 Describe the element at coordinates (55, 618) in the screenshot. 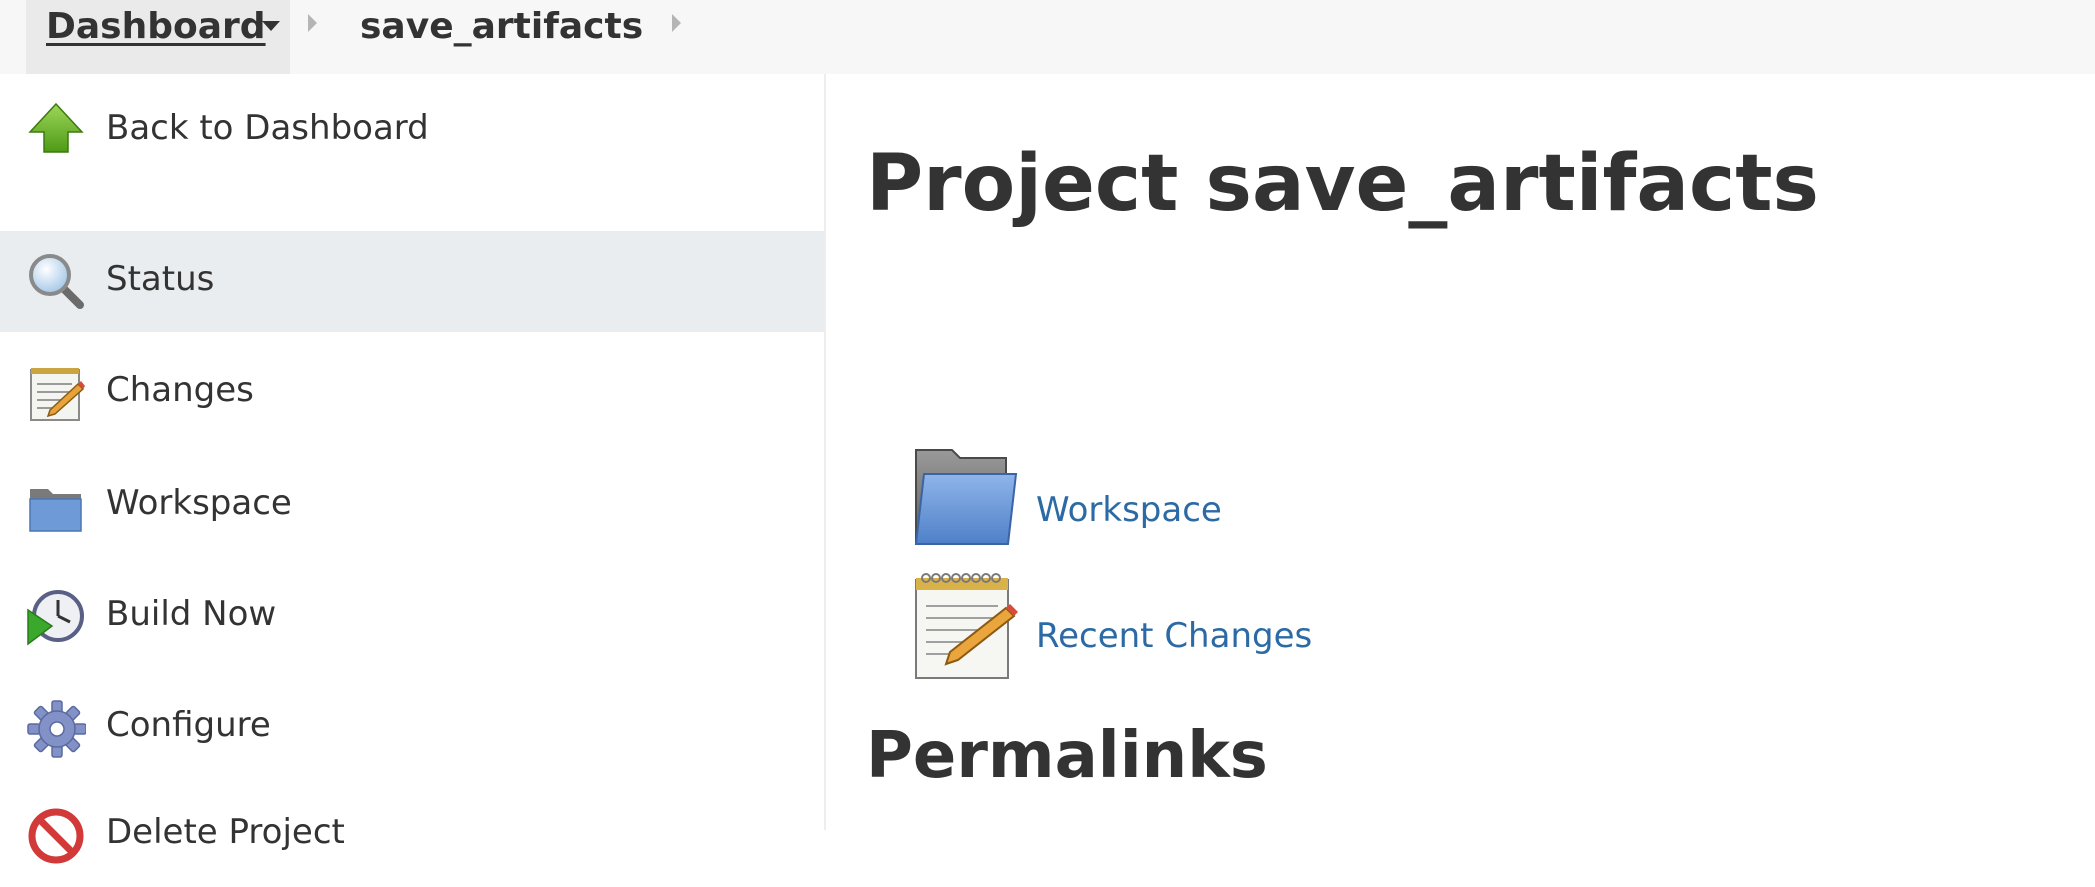

I see `clock-play-icon` at that location.